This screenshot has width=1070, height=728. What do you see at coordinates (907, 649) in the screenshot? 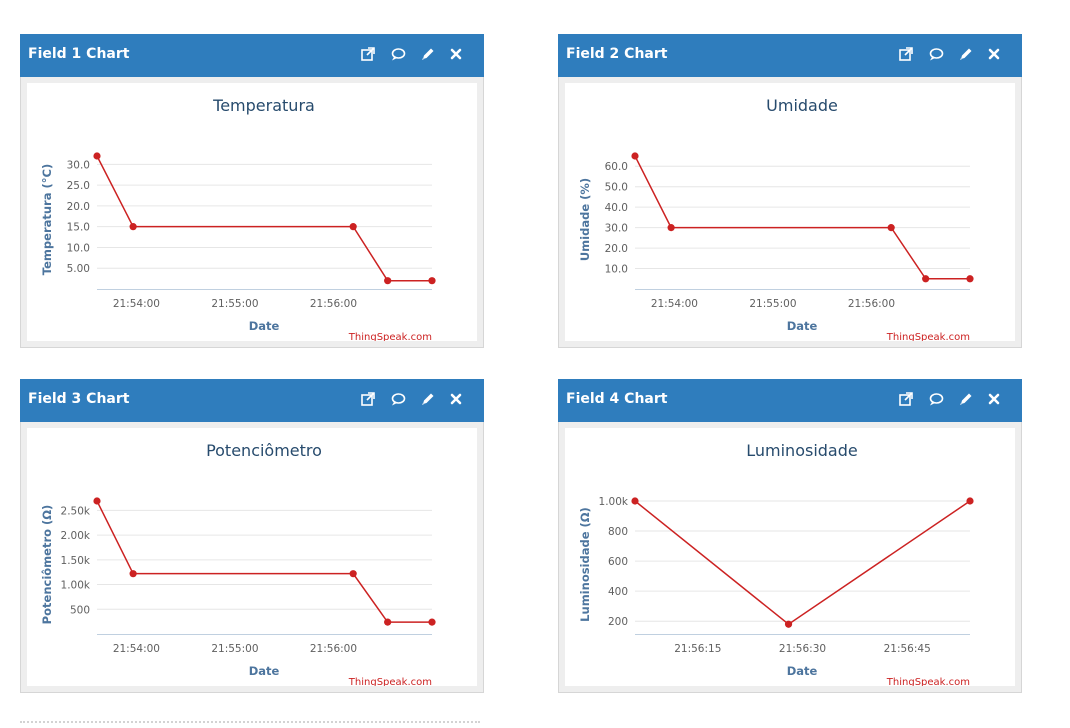
I see `x-tick-label: 21:56:45` at bounding box center [907, 649].